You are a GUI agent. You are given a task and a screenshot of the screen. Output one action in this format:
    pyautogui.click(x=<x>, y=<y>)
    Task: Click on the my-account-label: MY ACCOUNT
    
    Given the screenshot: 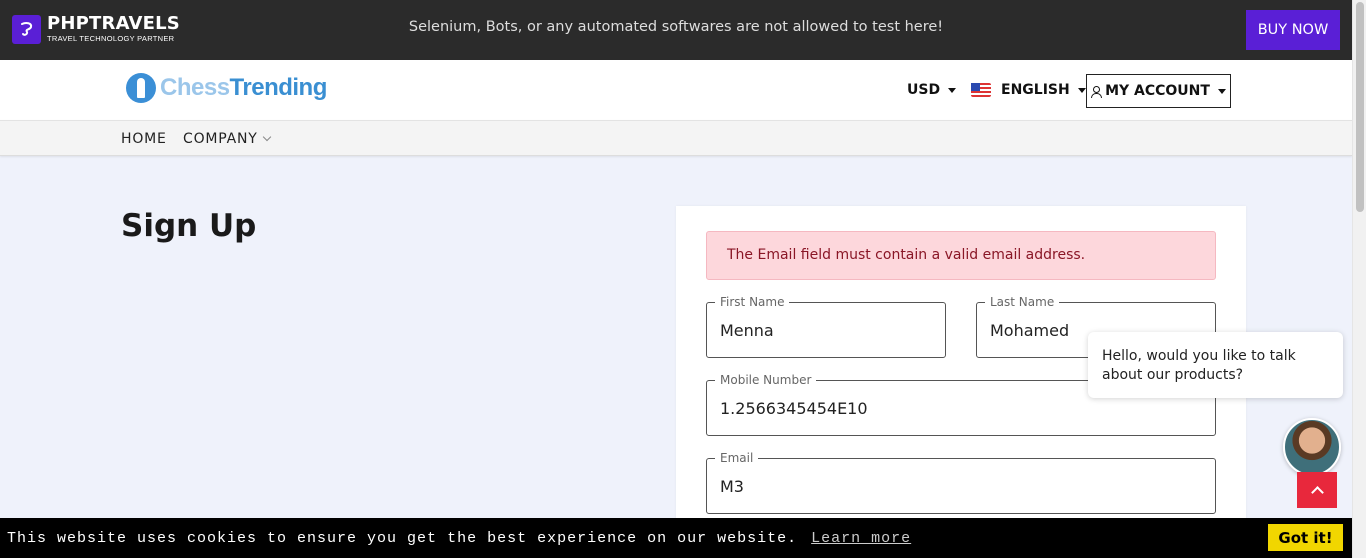 What is the action you would take?
    pyautogui.click(x=1157, y=91)
    